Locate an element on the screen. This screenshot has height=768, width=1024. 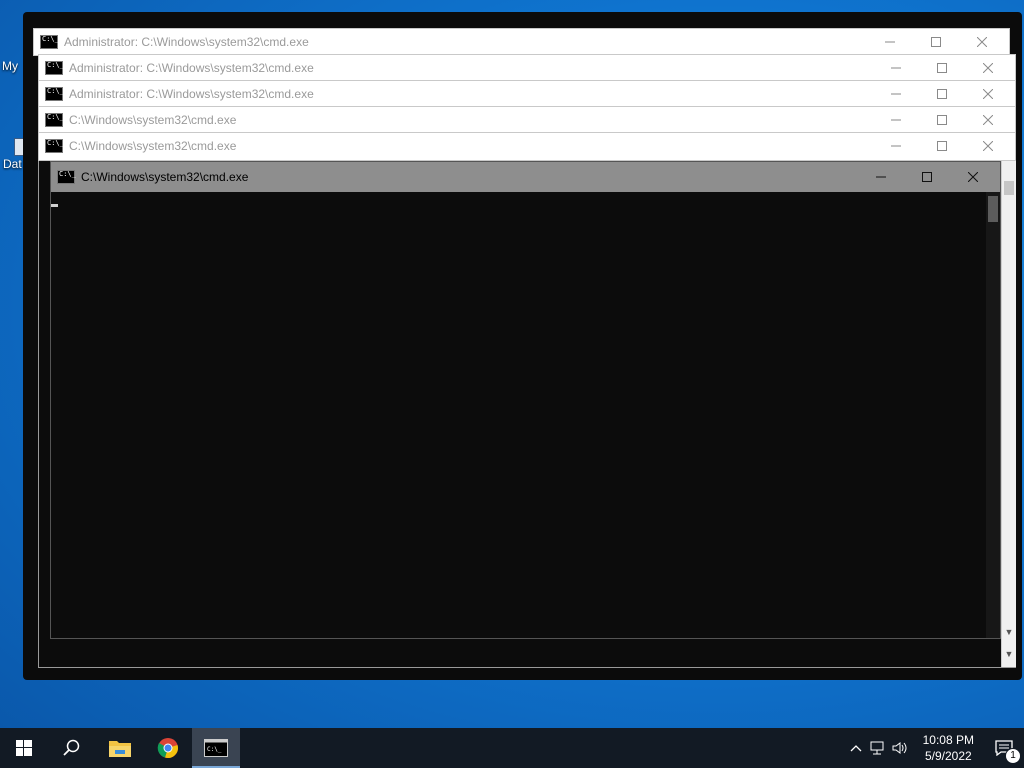
background-scrollbar: ▼ ▼ is located at coordinates (1008, 414).